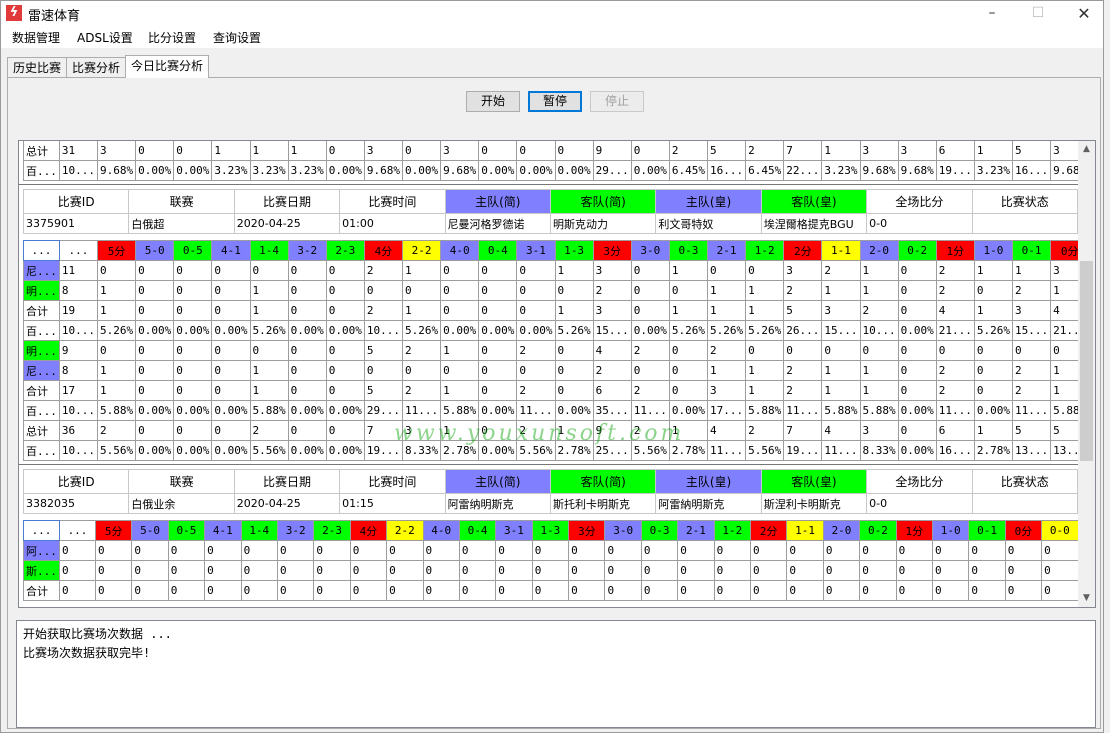 The width and height of the screenshot is (1110, 733). I want to click on tab-history-matches: 历史比赛, so click(37, 67).